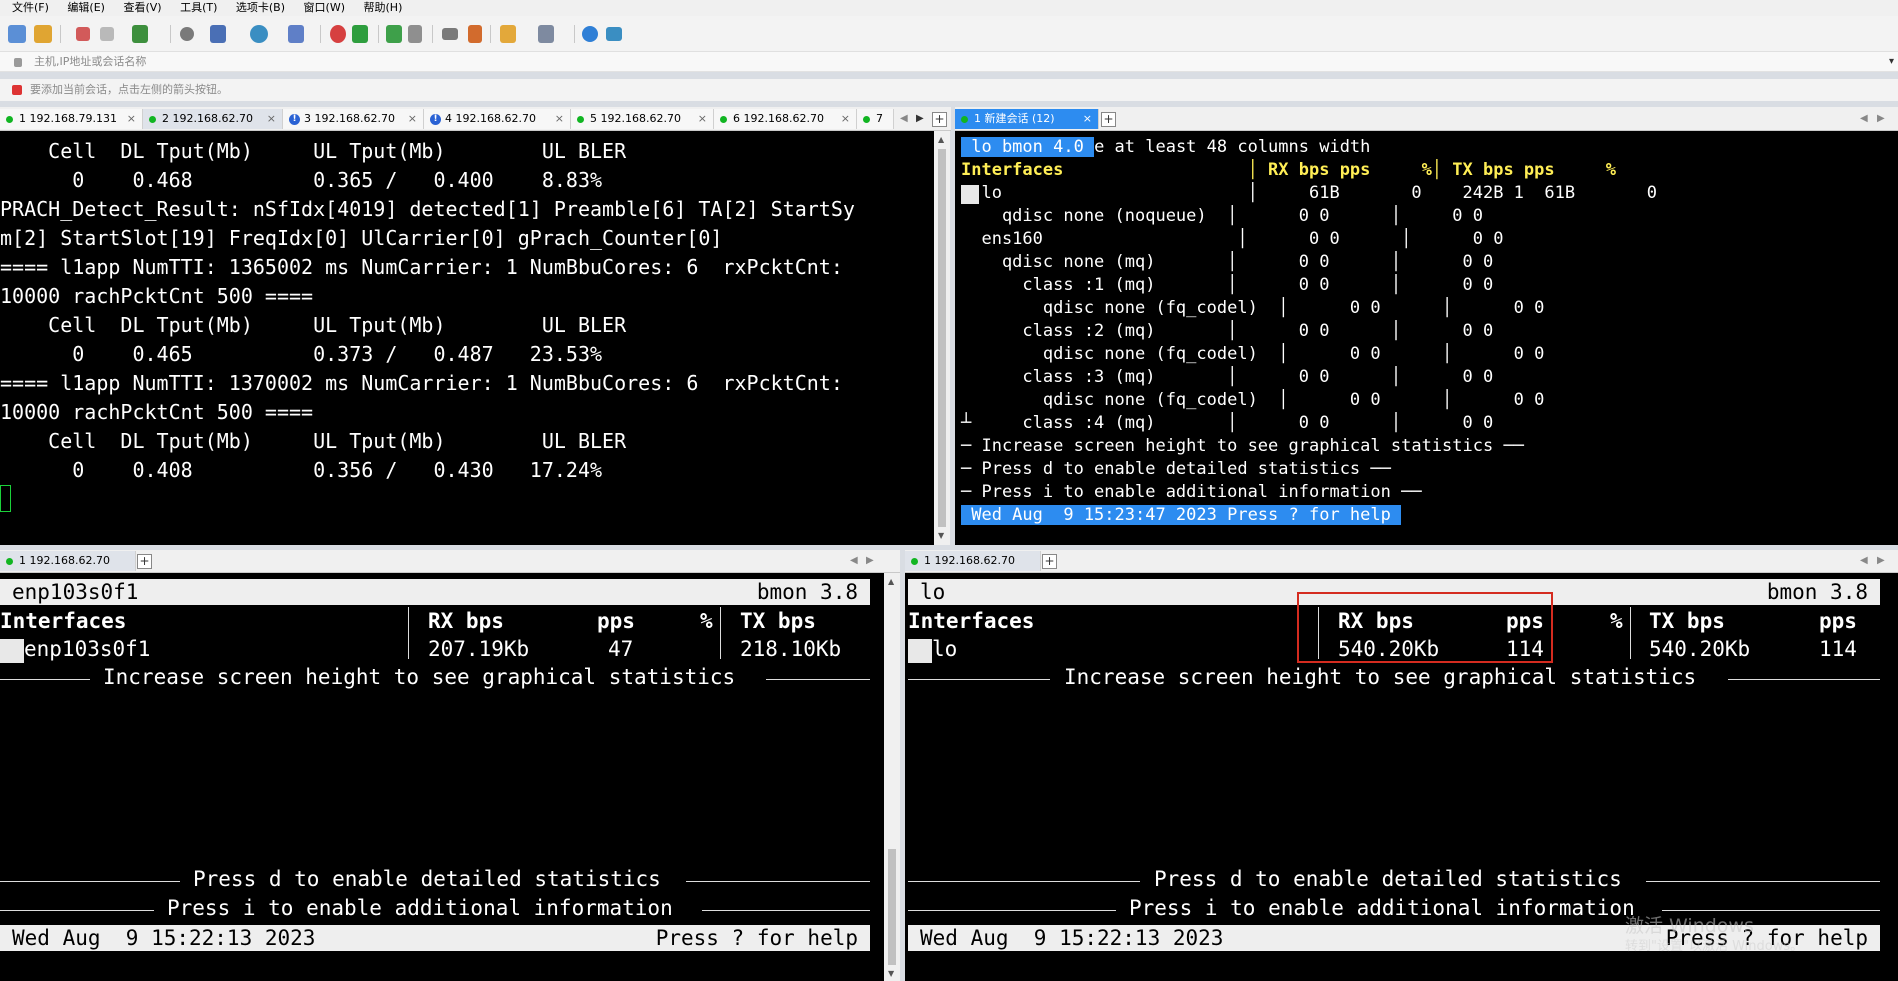  Describe the element at coordinates (1227, 377) in the screenshot. I see `table-row: class :3 (mq) │ 0 0 │ 0 0` at that location.